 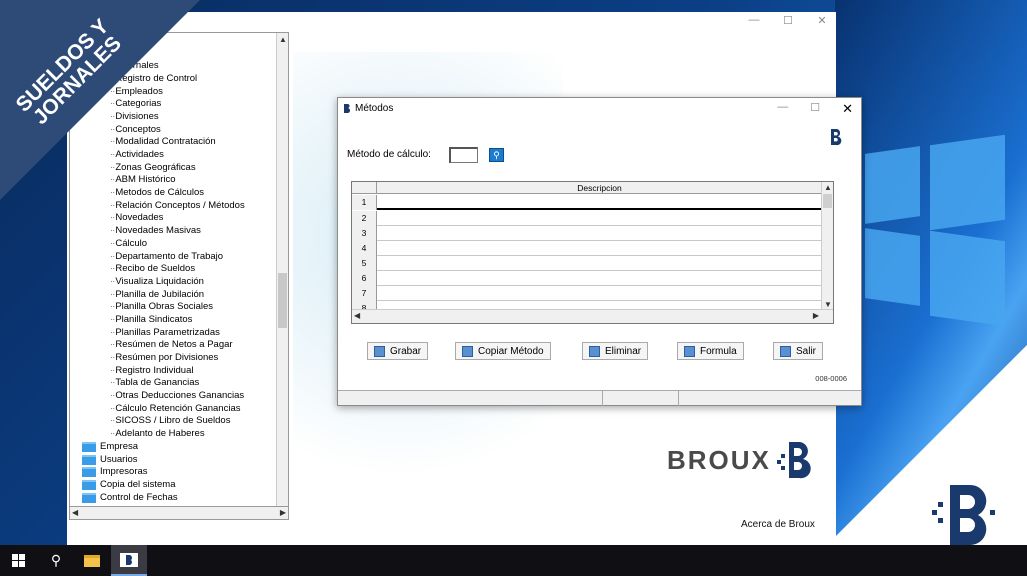 What do you see at coordinates (586, 233) in the screenshot?
I see `table-row: 3` at bounding box center [586, 233].